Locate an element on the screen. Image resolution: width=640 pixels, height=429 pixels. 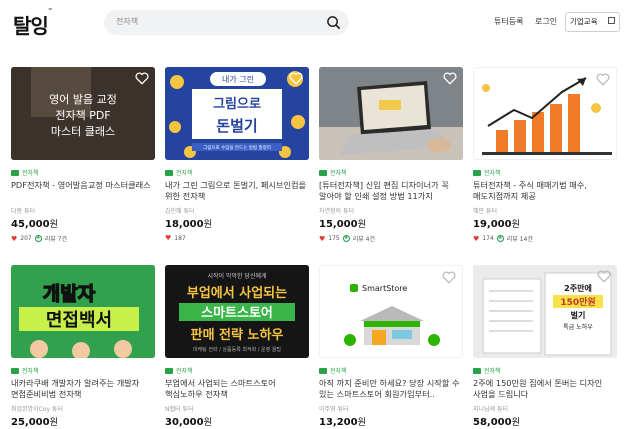
thumbnail: 개발자 면접백서 is located at coordinates (83, 311).